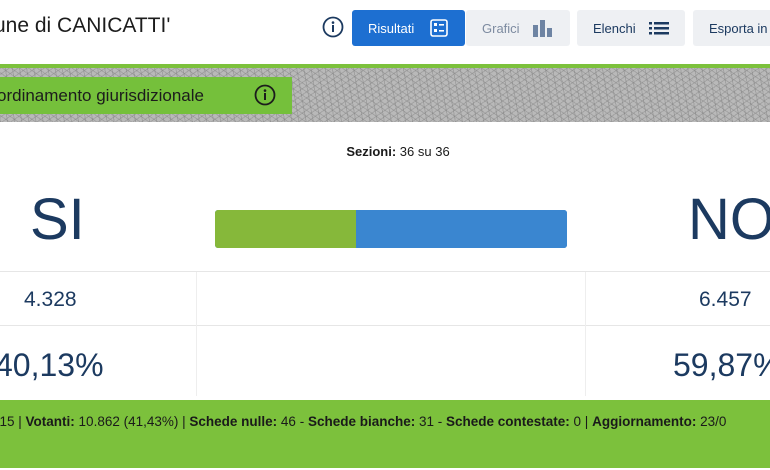 Image resolution: width=770 pixels, height=470 pixels. Describe the element at coordinates (501, 28) in the screenshot. I see `grafici-label: Grafici` at that location.